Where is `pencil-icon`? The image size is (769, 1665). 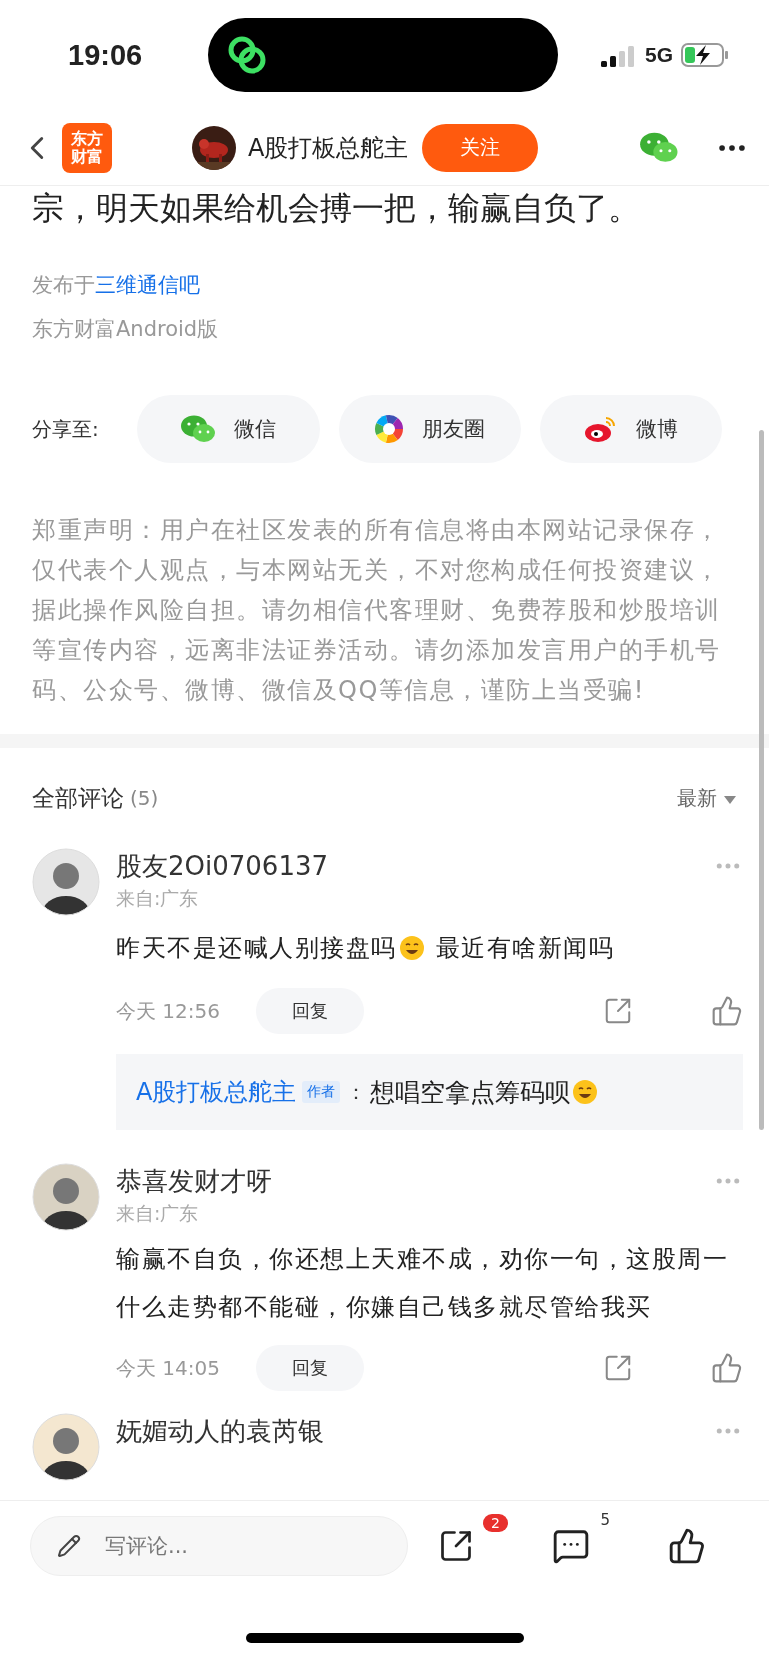
pencil-icon is located at coordinates (69, 1545).